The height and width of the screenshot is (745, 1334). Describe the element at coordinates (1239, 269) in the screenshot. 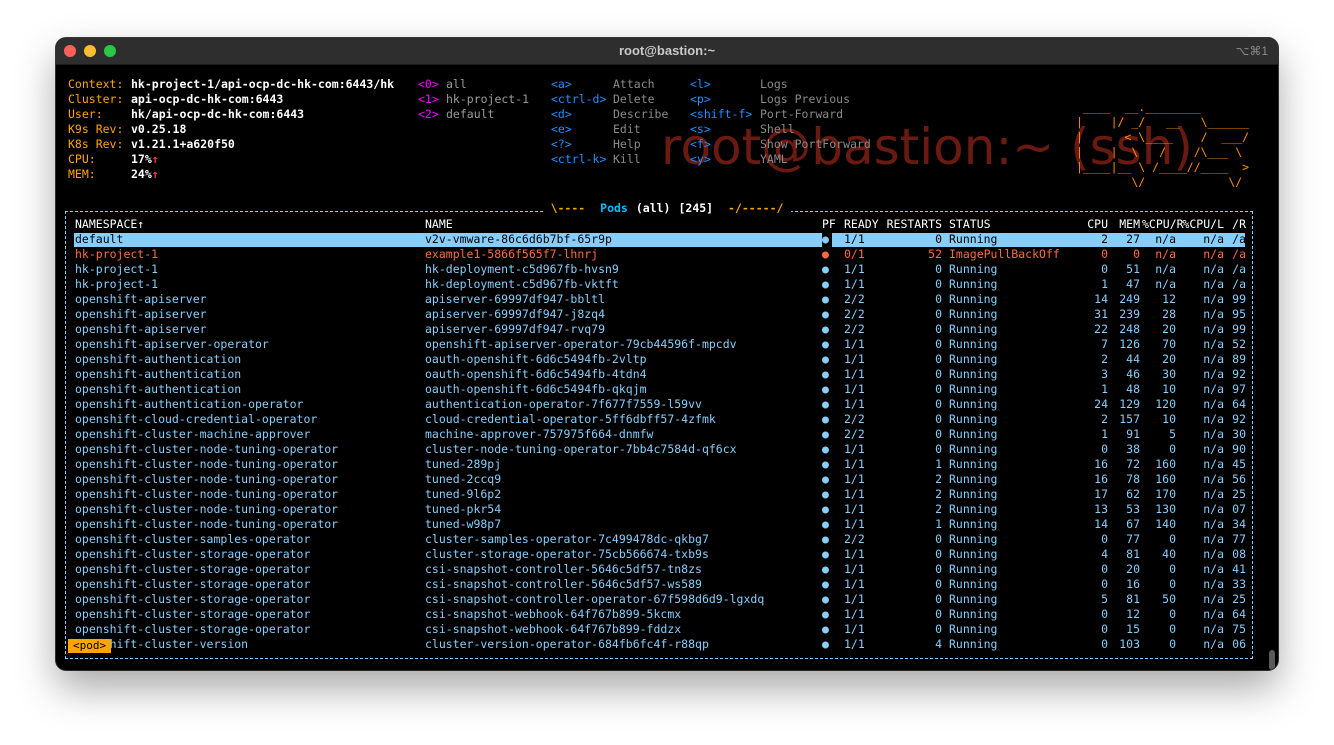

I see `table-cell: /a` at that location.